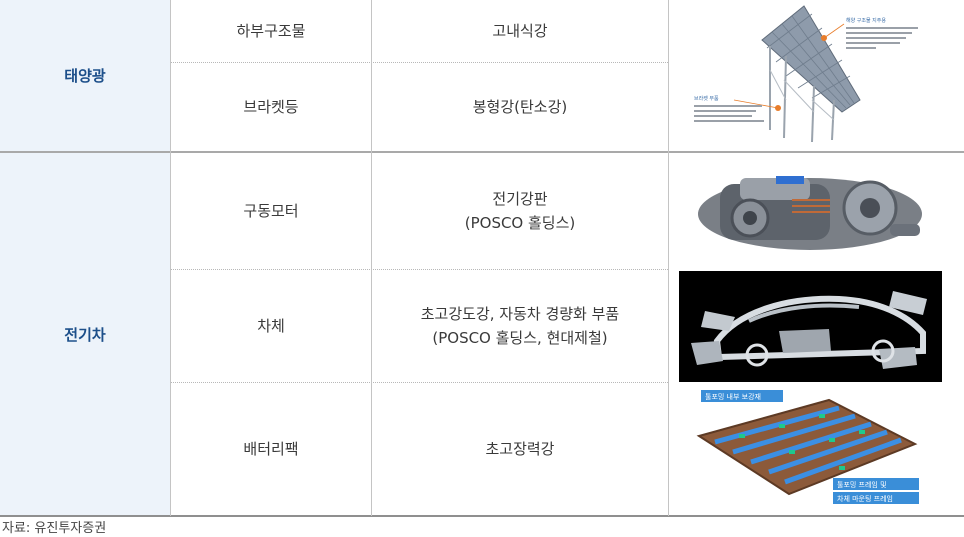  What do you see at coordinates (520, 223) in the screenshot?
I see `material-sublabel: (POSCO 홀딩스)` at bounding box center [520, 223].